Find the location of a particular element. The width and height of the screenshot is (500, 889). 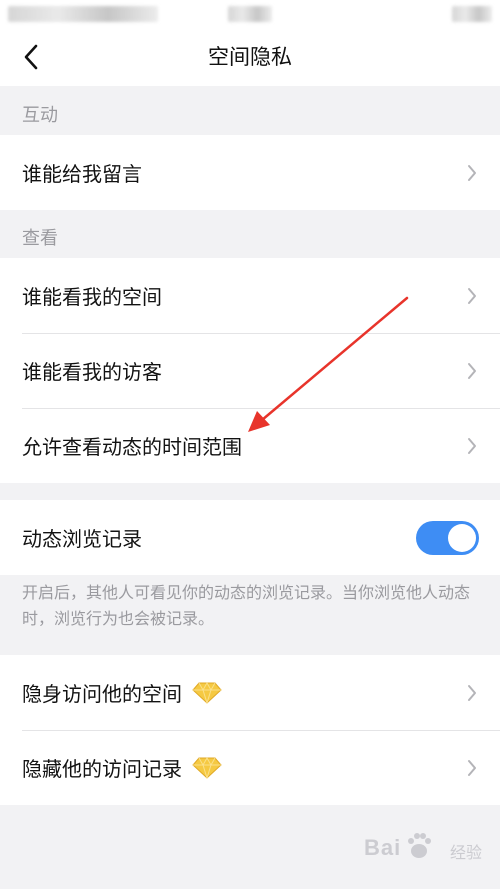

status-bar is located at coordinates (250, 14).